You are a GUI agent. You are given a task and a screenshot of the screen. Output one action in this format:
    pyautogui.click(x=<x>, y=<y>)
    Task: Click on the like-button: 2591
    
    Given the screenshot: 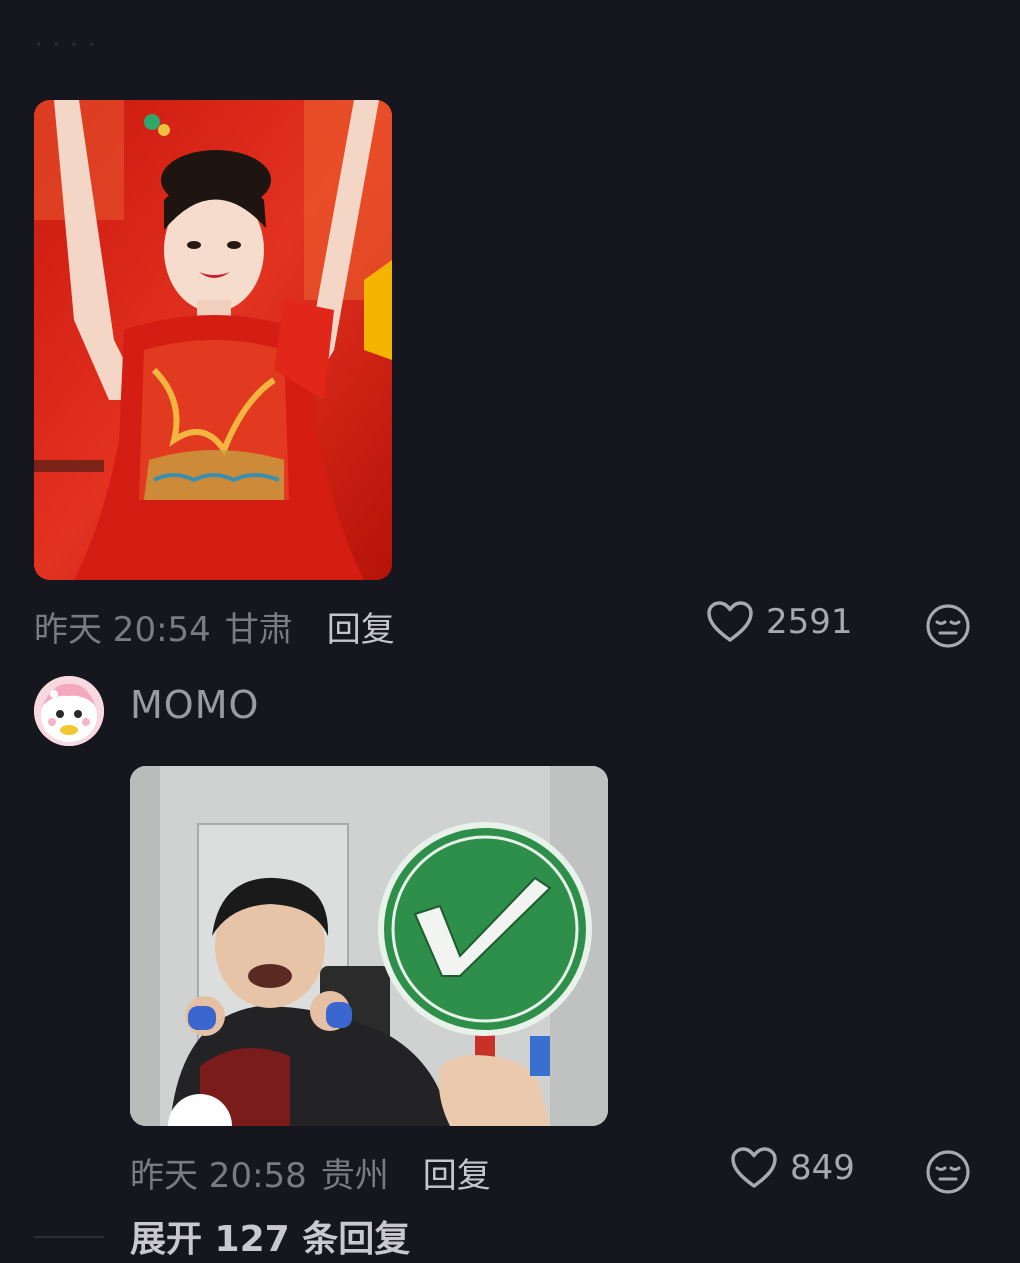 What is the action you would take?
    pyautogui.click(x=779, y=622)
    